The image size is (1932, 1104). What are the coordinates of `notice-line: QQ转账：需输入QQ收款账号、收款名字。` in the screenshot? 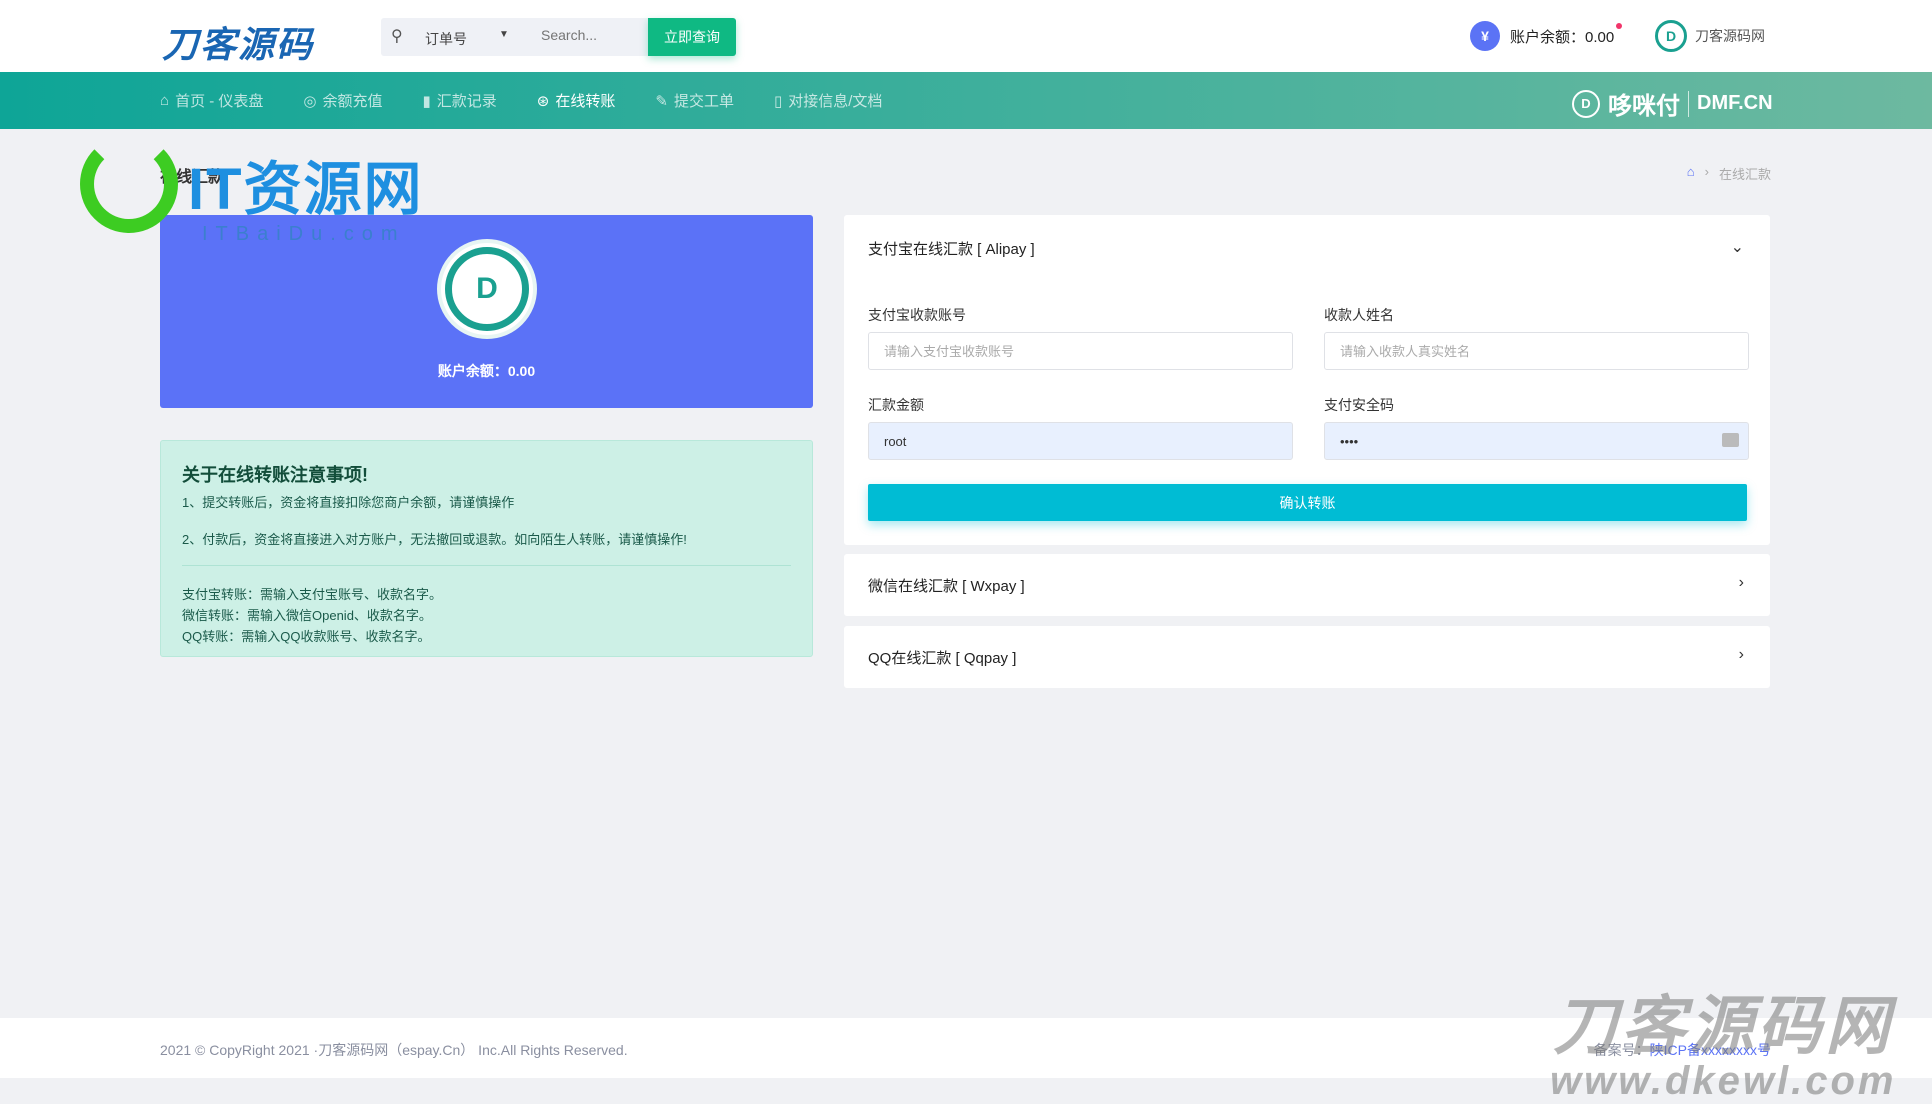 It's located at (306, 636).